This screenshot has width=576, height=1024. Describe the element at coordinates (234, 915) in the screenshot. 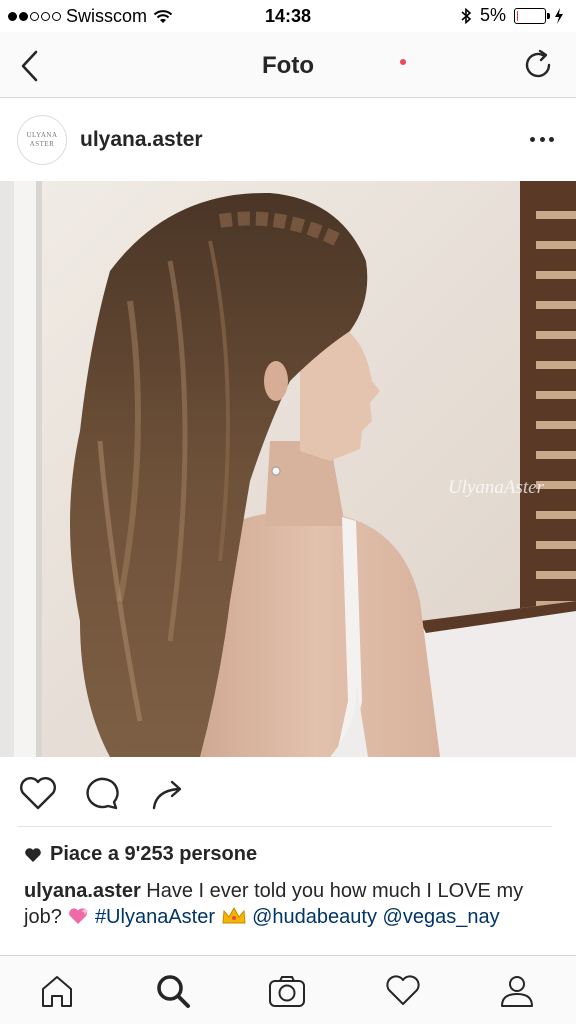

I see `crown-emoji-icon` at that location.